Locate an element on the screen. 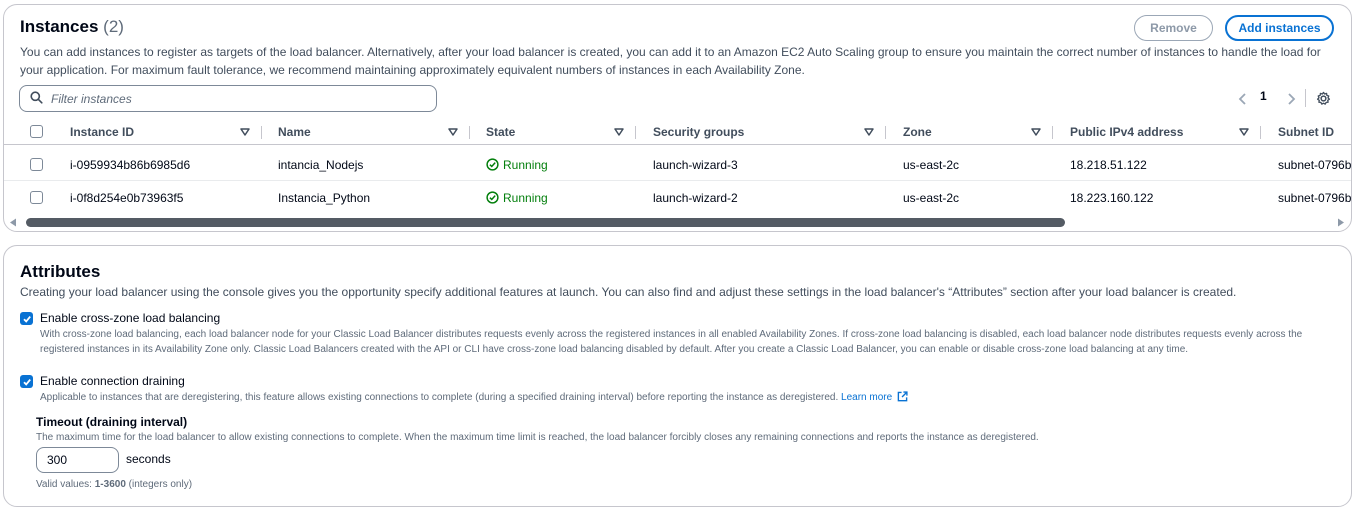  column-header-zone: Zone is located at coordinates (917, 132).